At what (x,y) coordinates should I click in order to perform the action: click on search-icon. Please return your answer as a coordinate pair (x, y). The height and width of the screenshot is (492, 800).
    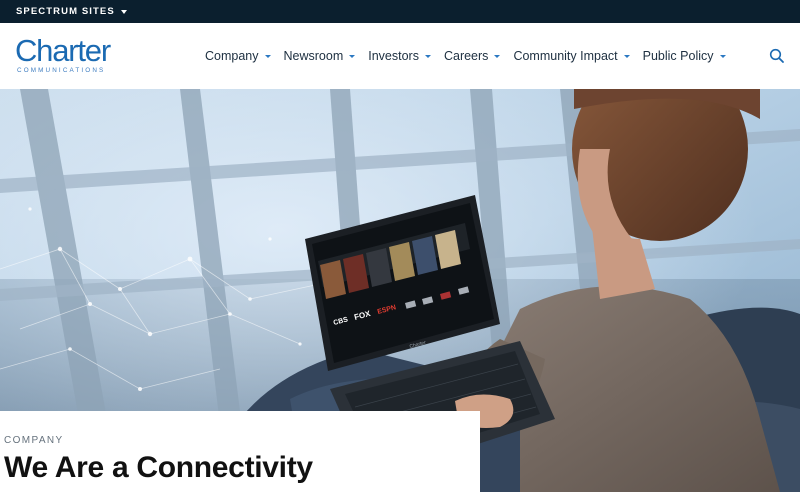
    Looking at the image, I should click on (776, 55).